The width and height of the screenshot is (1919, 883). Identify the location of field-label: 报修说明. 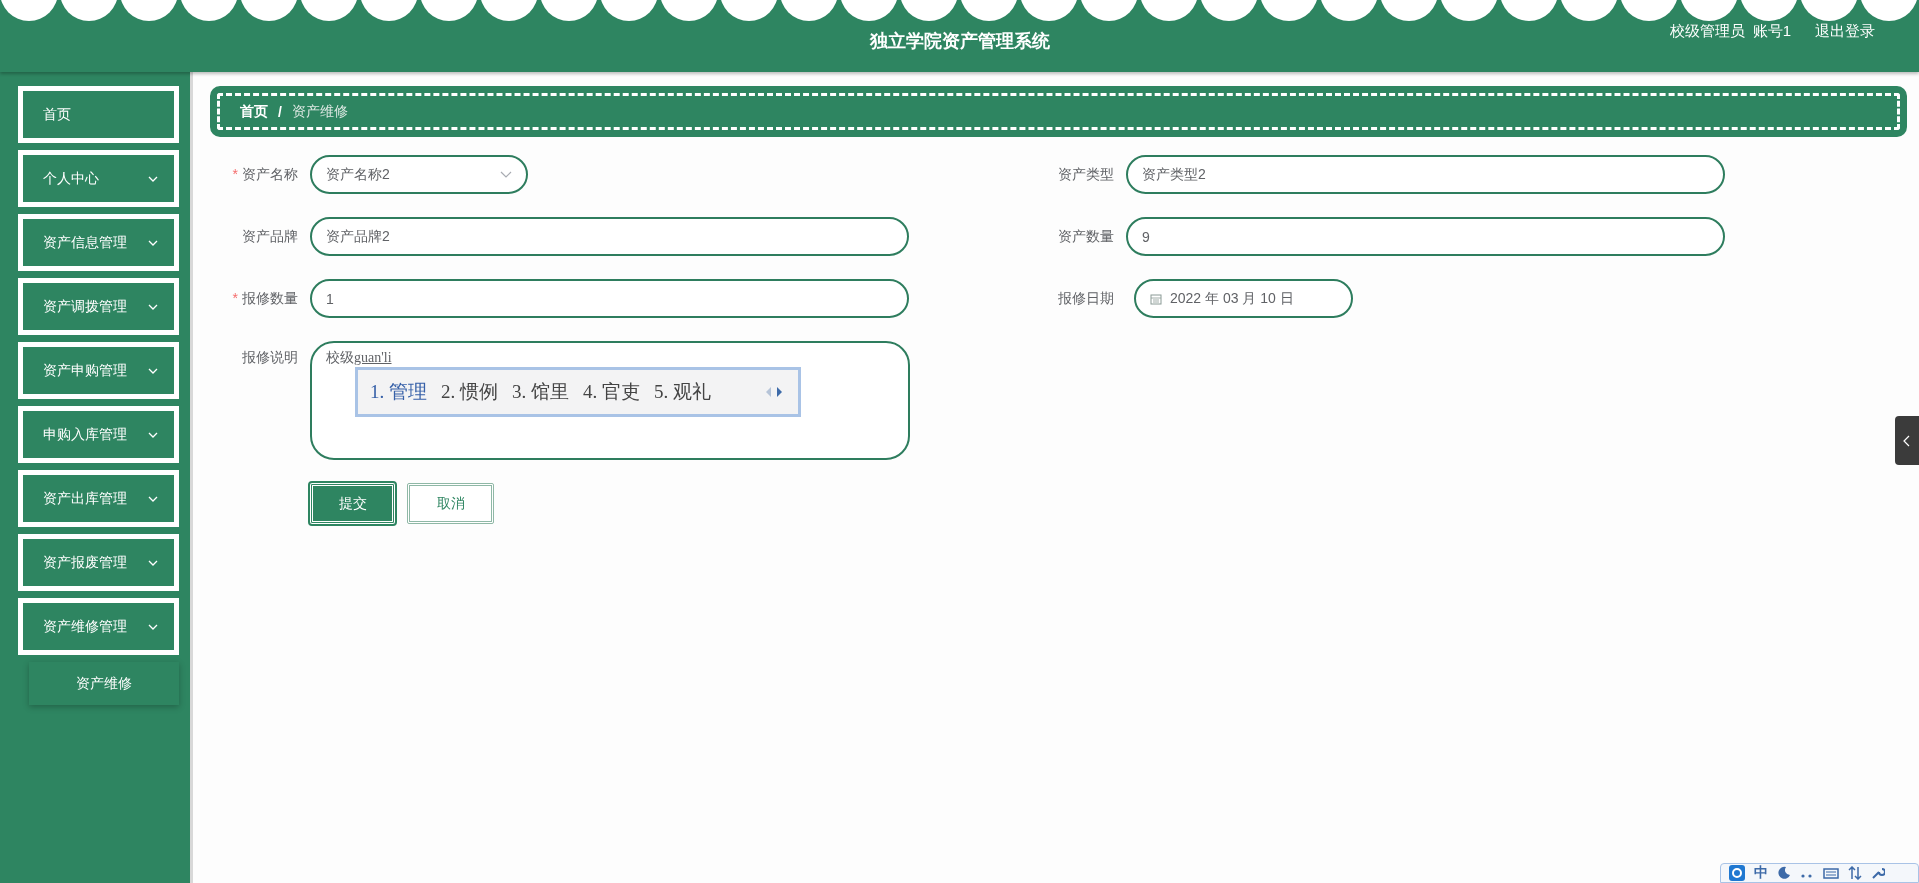
(269, 357).